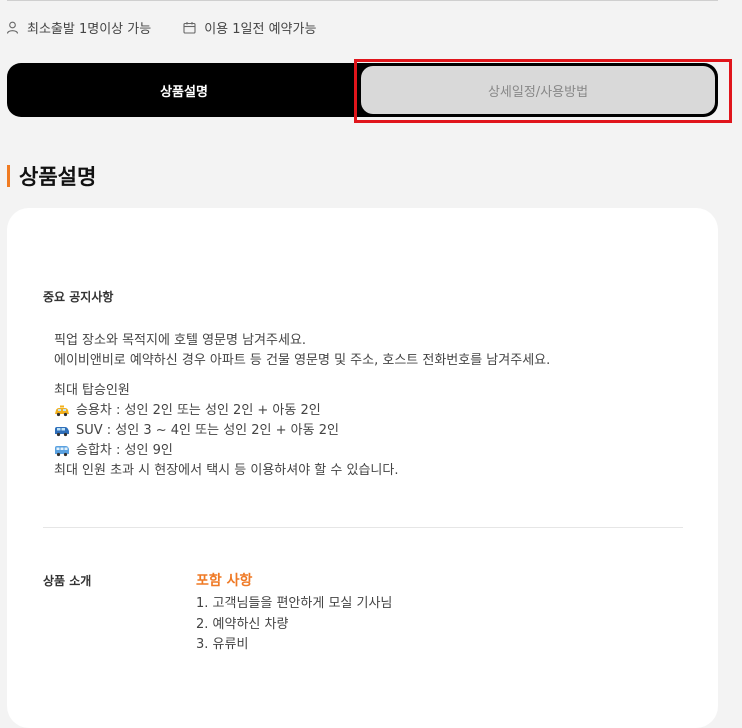 The height and width of the screenshot is (728, 742). What do you see at coordinates (124, 450) in the screenshot?
I see `vehicle-text: 승합차 : 성인 9인` at bounding box center [124, 450].